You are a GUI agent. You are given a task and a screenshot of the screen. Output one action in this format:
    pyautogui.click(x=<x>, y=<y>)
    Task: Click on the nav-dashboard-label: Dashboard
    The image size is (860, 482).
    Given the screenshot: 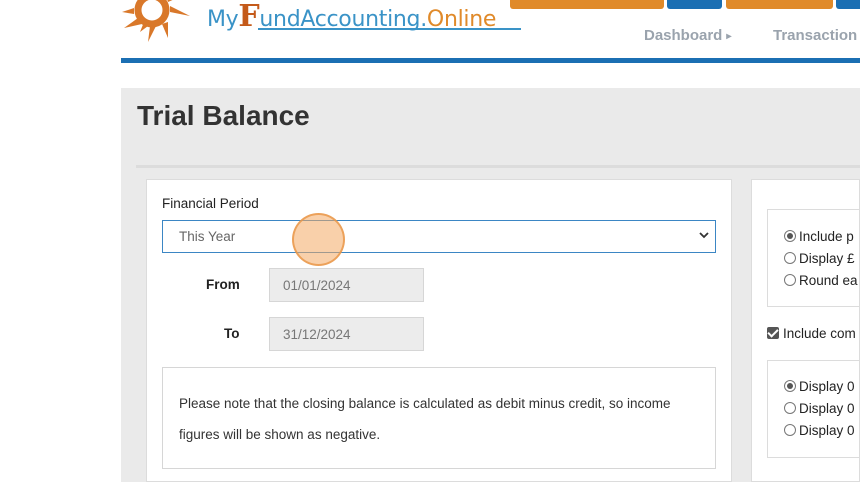 What is the action you would take?
    pyautogui.click(x=683, y=35)
    